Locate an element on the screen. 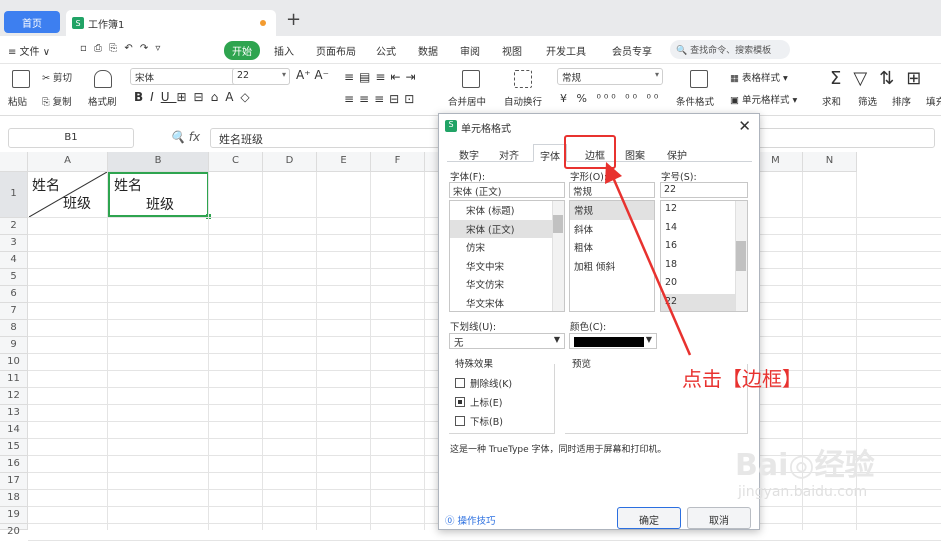 Image resolution: width=941 pixels, height=541 pixels. row-header-1: 1 is located at coordinates (14, 195).